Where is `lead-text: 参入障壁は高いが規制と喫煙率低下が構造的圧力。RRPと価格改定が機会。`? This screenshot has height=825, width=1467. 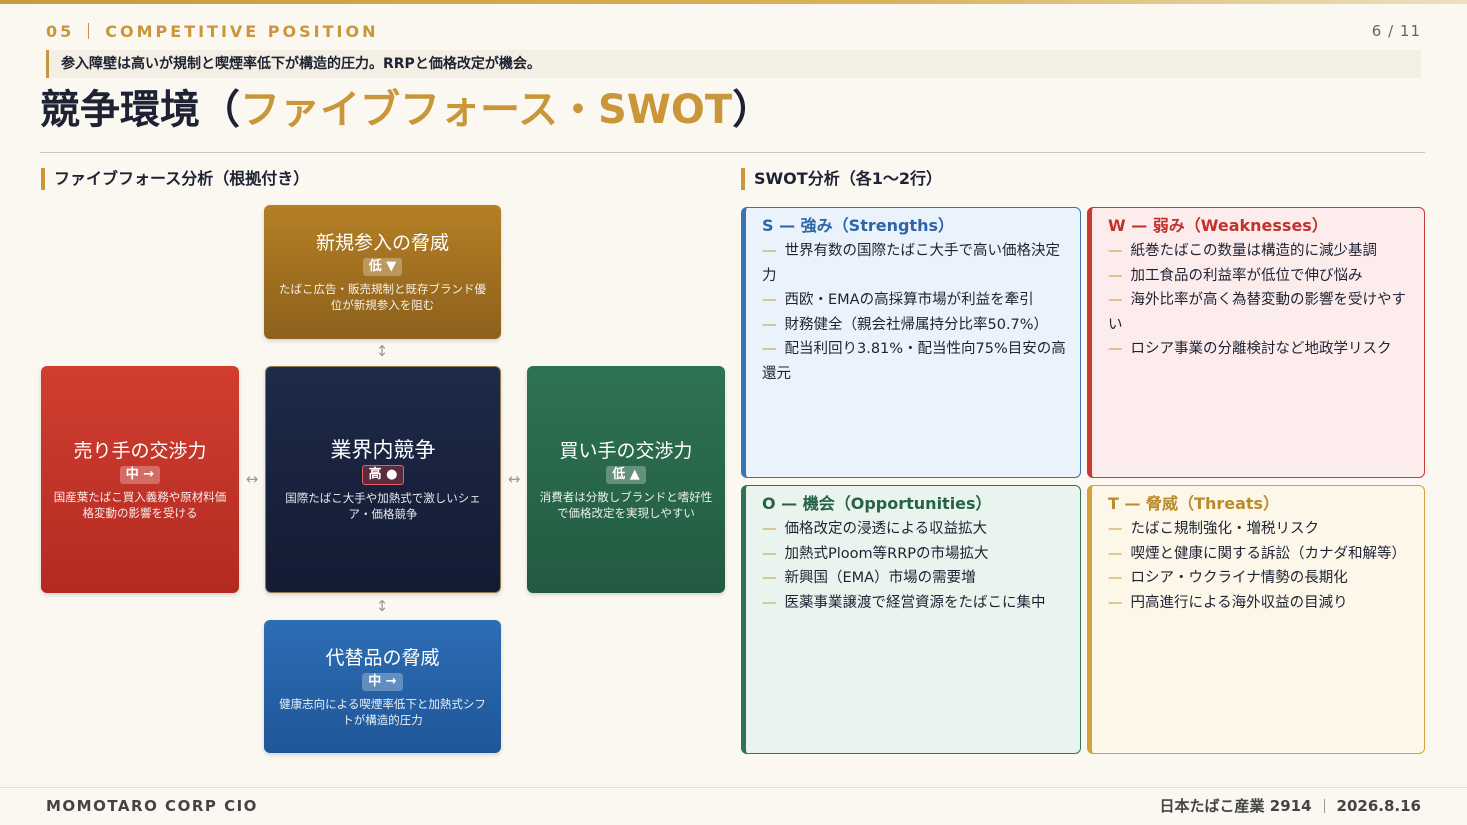
lead-text: 参入障壁は高いが規制と喫煙率低下が構造的圧力。RRPと価格改定が機会。 is located at coordinates (733, 64).